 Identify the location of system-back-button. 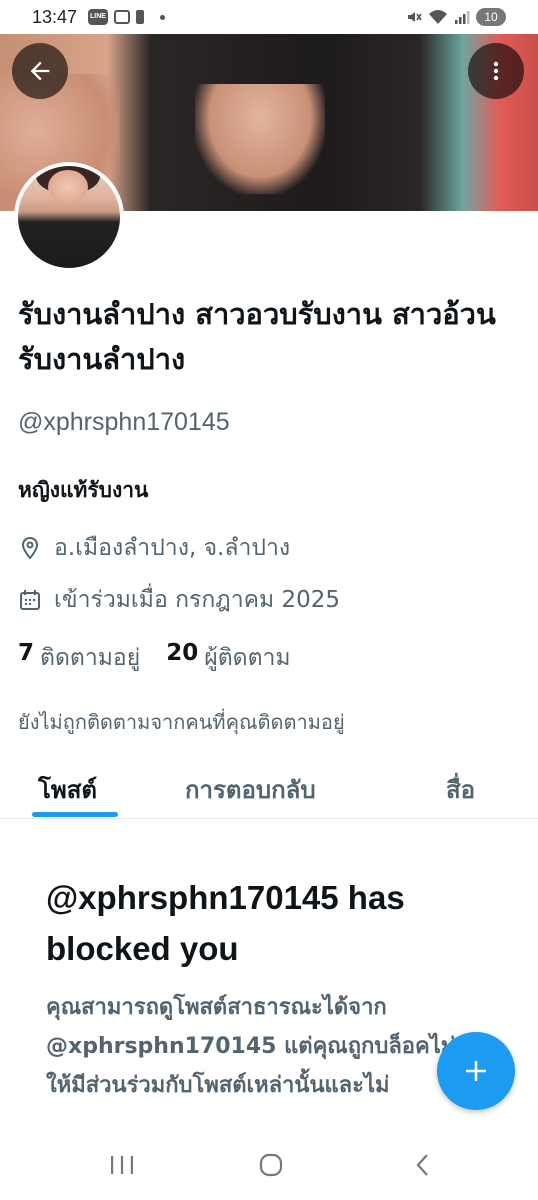
(423, 1165).